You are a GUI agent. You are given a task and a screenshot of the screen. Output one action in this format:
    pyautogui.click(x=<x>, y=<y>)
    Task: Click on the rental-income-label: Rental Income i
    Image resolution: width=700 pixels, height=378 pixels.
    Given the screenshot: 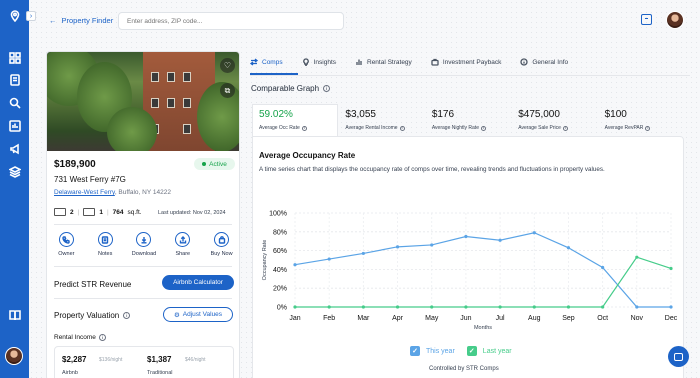 What is the action you would take?
    pyautogui.click(x=80, y=337)
    